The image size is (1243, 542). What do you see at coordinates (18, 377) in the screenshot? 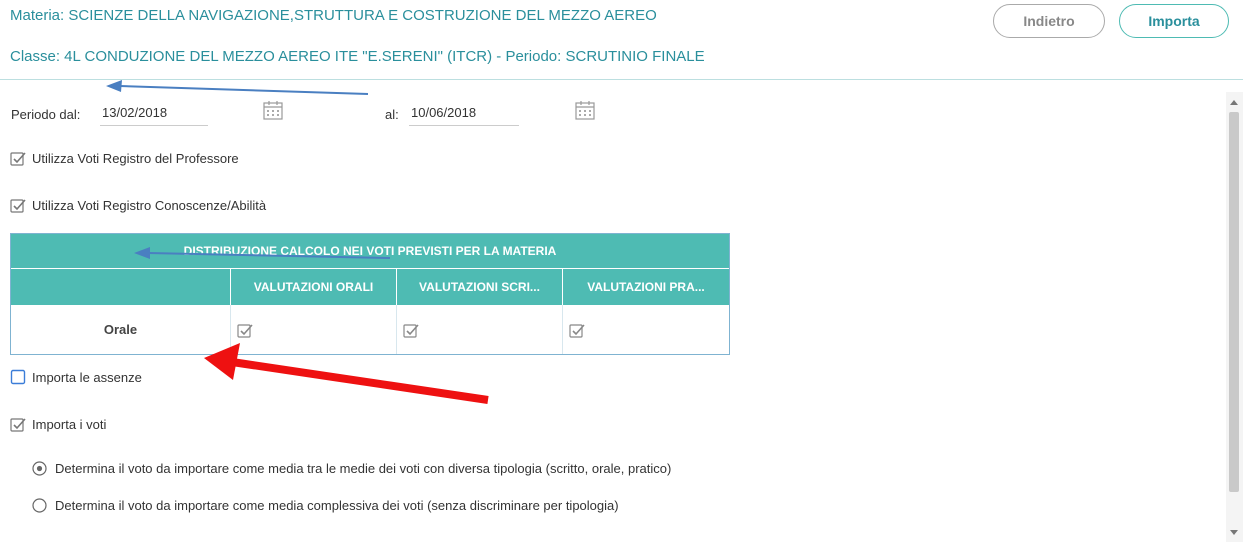
I see `unchecked-checkbox-icon` at bounding box center [18, 377].